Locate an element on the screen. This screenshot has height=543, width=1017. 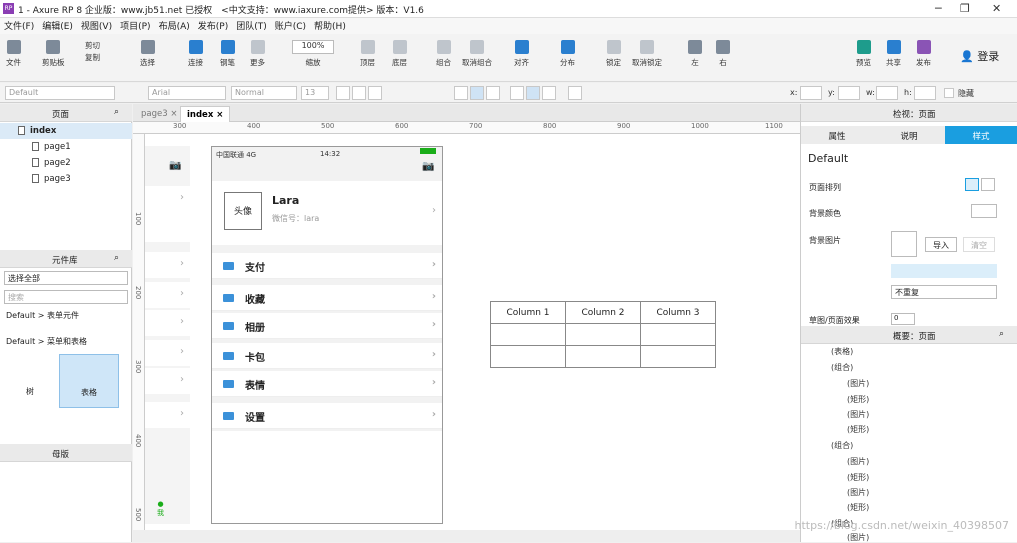
menu-publish: 发布(P) is located at coordinates (213, 25).